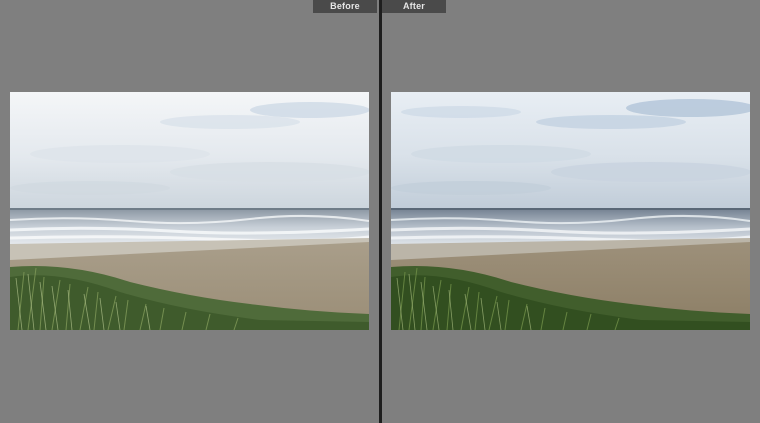 Image resolution: width=760 pixels, height=423 pixels. Describe the element at coordinates (345, 6) in the screenshot. I see `before-label: Before` at that location.